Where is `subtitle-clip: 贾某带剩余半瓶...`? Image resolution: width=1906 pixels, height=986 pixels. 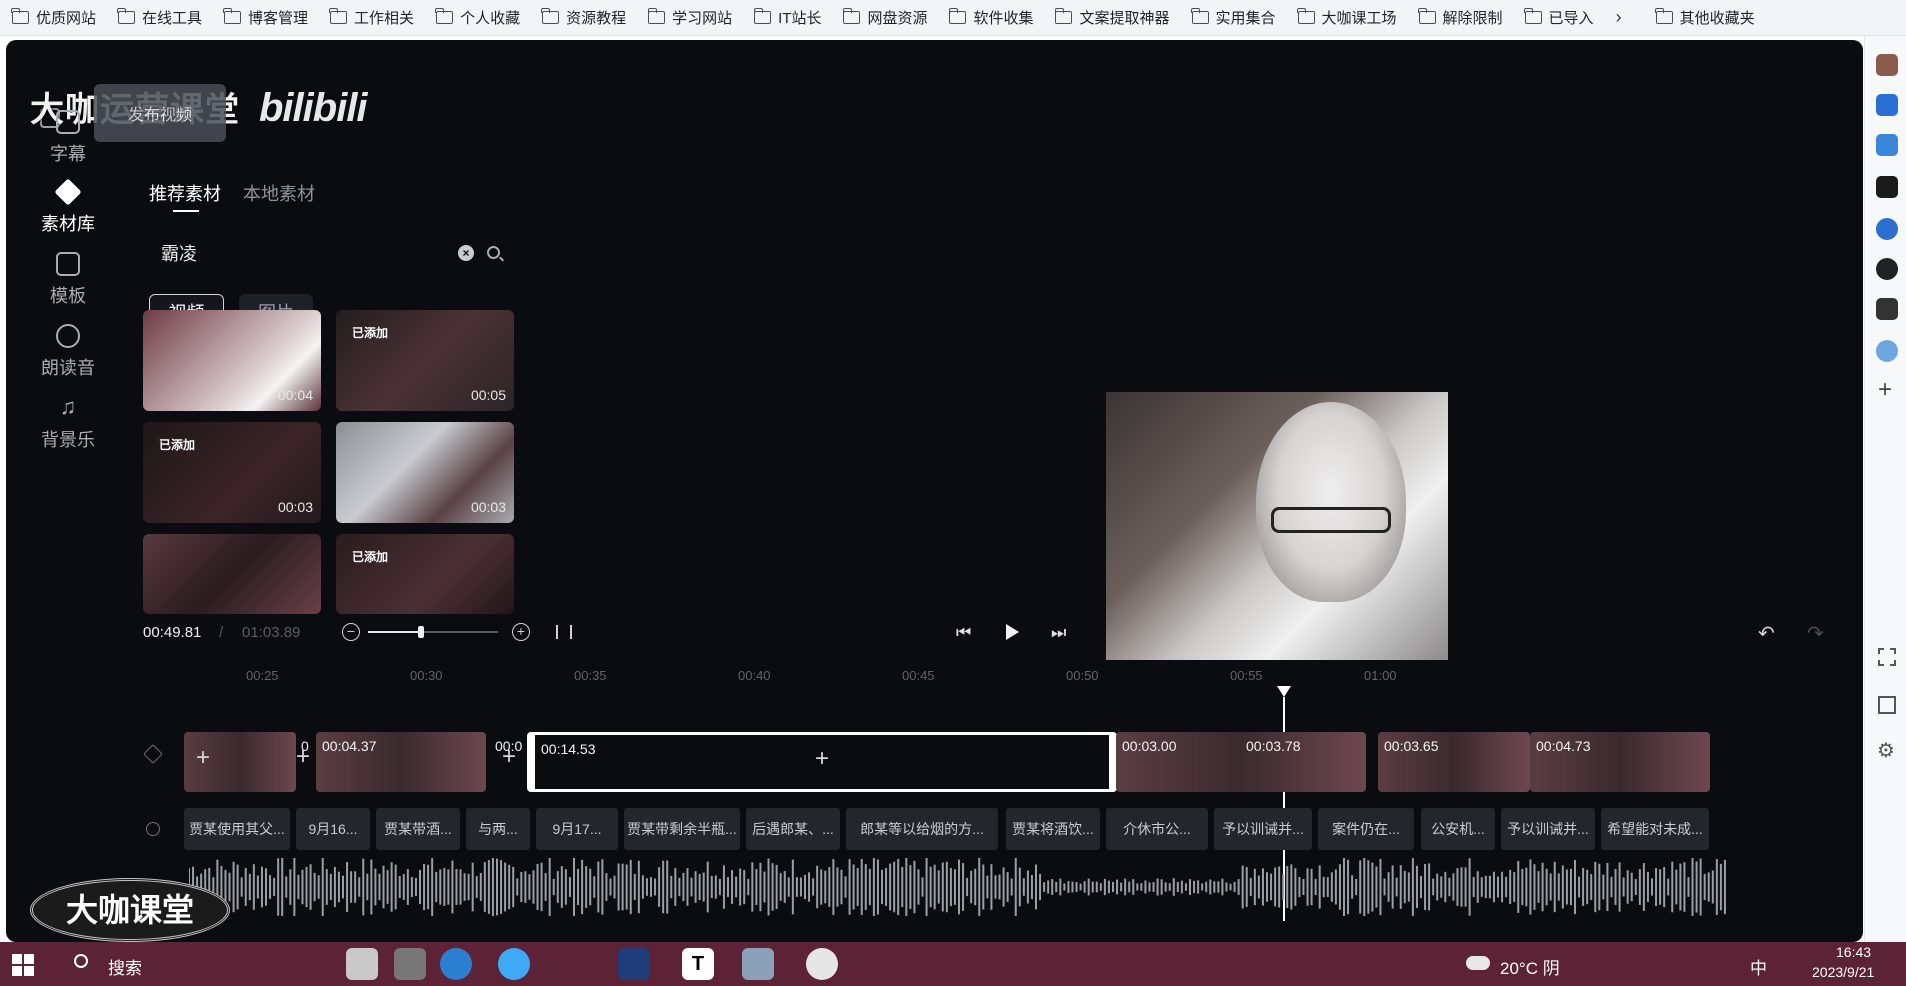
subtitle-clip: 贾某带剩余半瓶... is located at coordinates (682, 829).